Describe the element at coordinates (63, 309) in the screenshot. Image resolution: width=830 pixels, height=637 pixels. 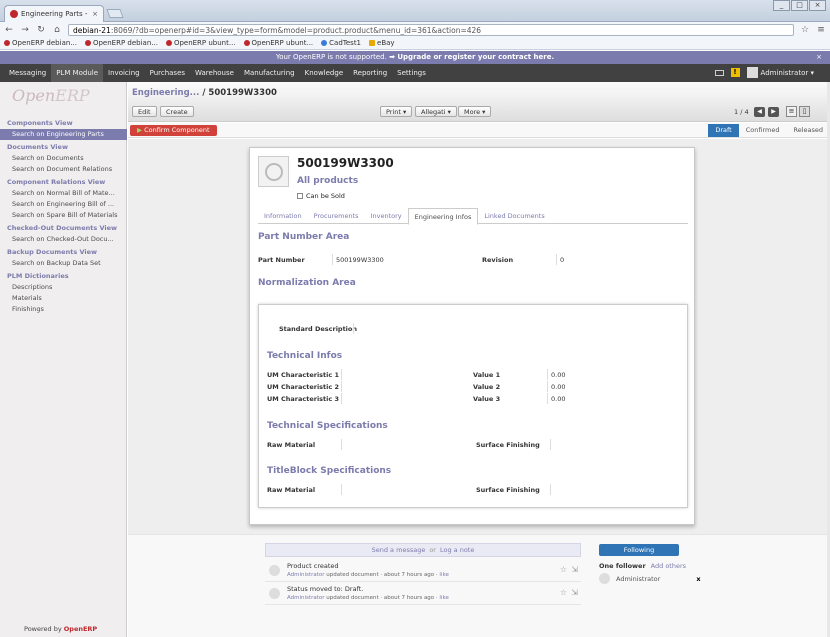
I see `sidebar-item-finishings: Finishings` at that location.